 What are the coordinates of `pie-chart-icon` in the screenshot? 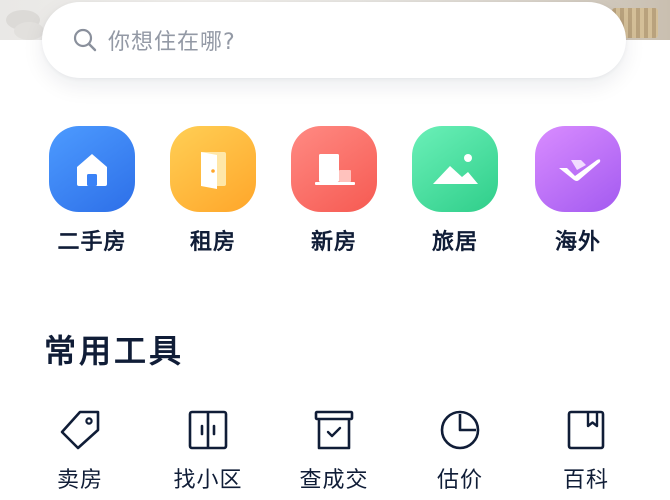 It's located at (460, 430).